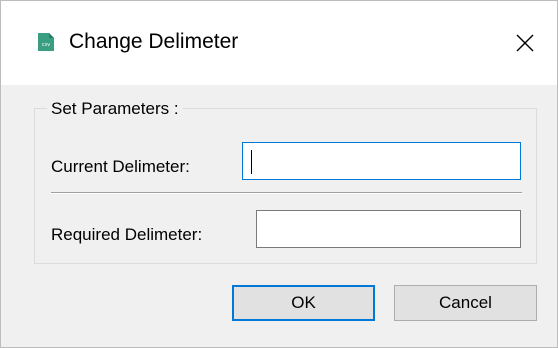 This screenshot has height=348, width=558. I want to click on close-button, so click(525, 43).